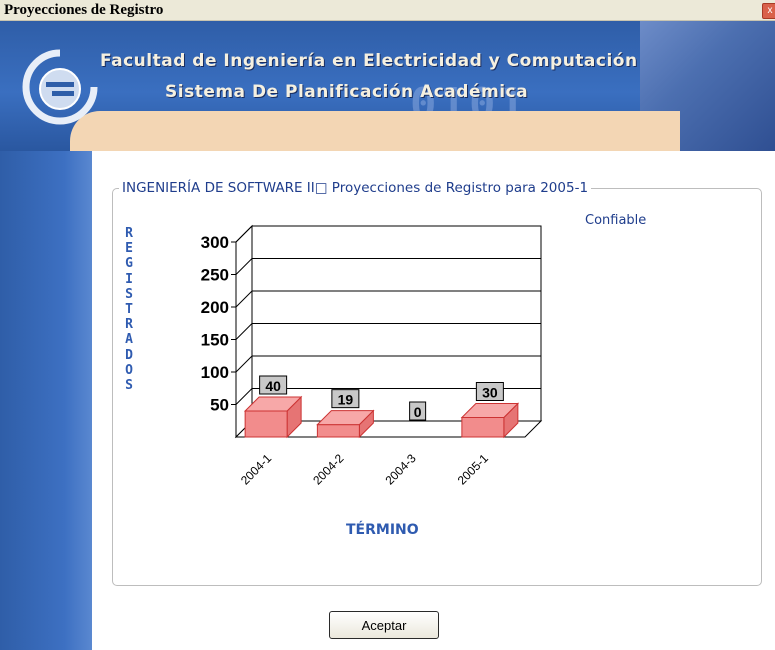 This screenshot has width=775, height=650. Describe the element at coordinates (256, 469) in the screenshot. I see `x-tick-label: 2004-1` at that location.